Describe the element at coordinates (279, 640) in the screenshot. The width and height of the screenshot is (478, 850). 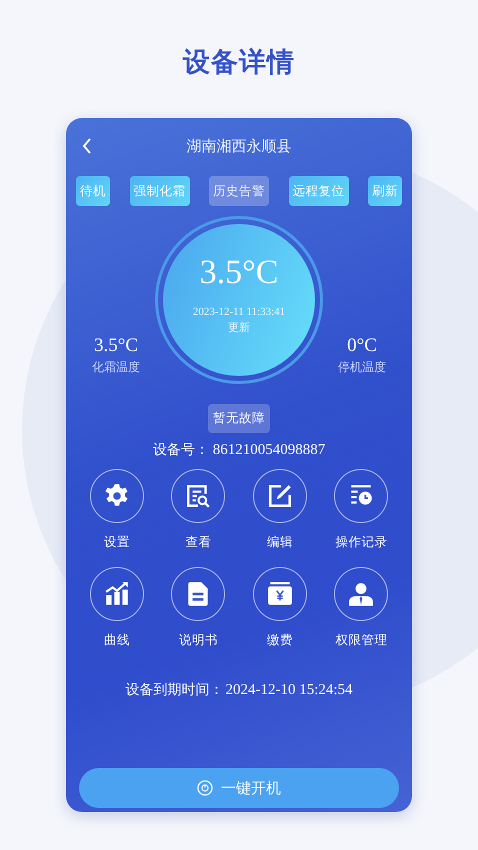
I see `menu-label: 缴费` at that location.